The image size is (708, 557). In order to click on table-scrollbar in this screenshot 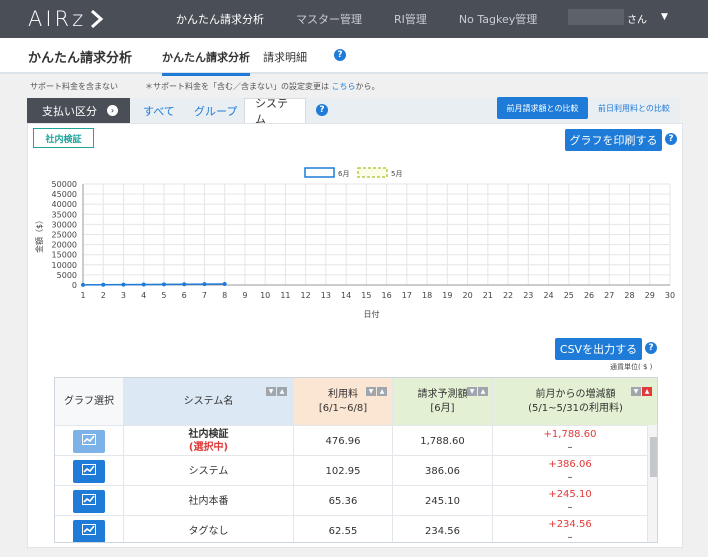, I will do `click(652, 483)`.